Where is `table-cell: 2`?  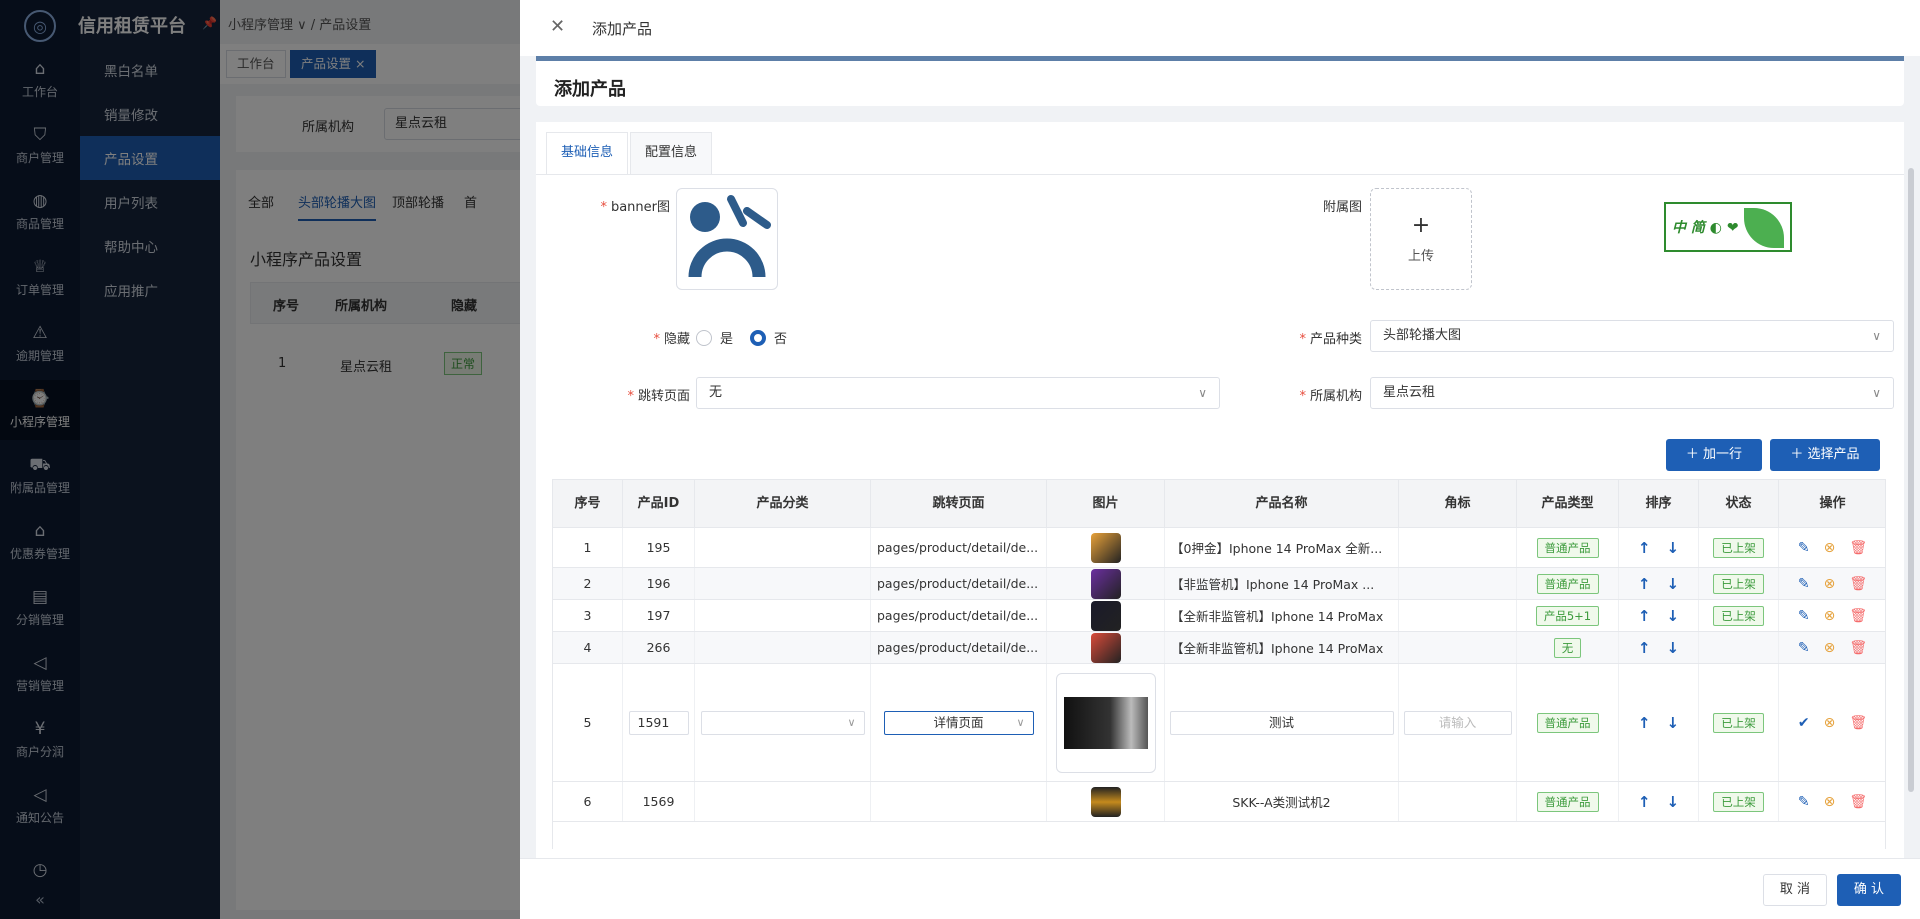
table-cell: 2 is located at coordinates (588, 583).